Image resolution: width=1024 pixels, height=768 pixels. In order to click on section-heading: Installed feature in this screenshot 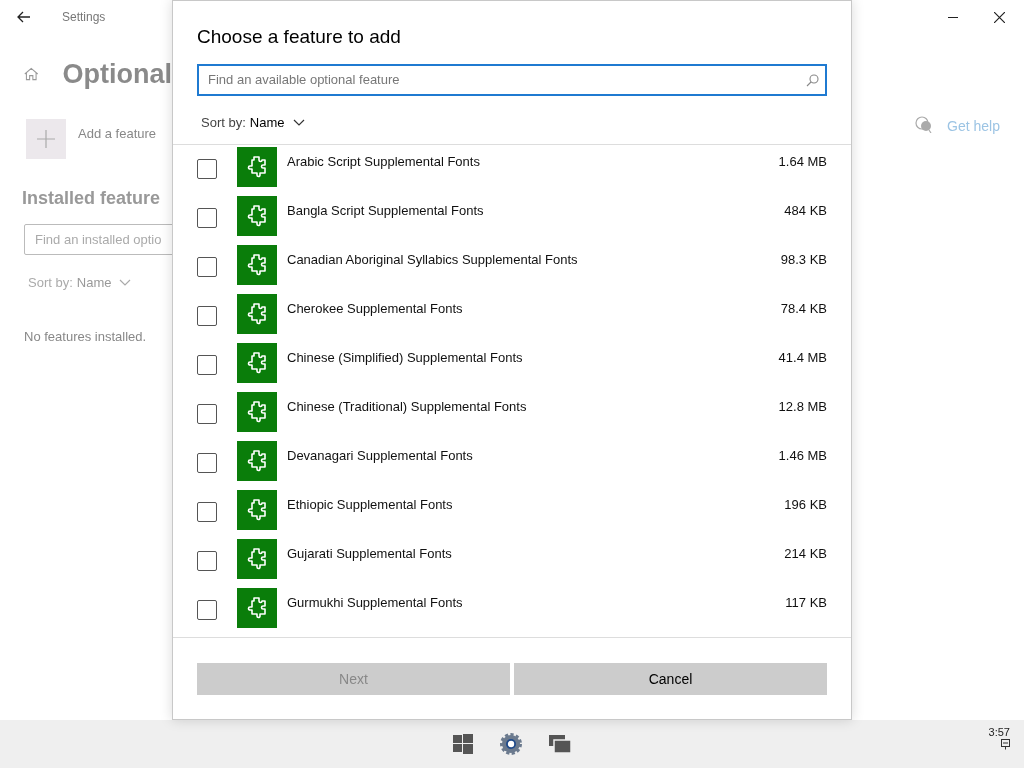, I will do `click(92, 198)`.